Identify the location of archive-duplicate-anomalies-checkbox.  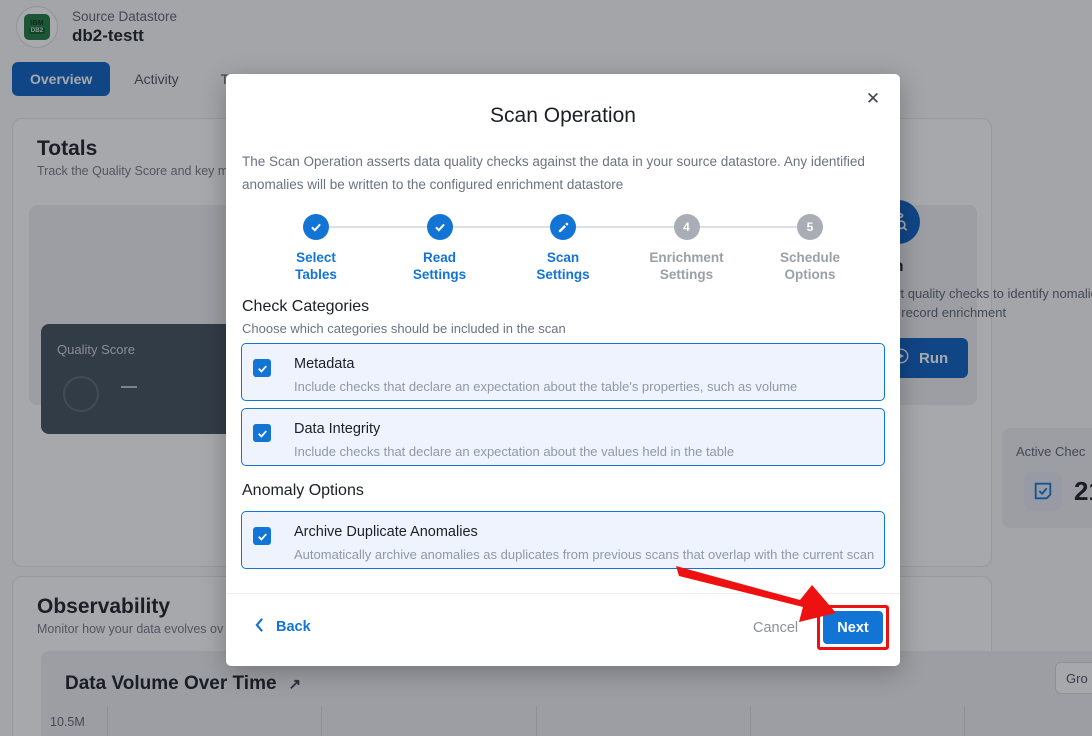
(262, 536).